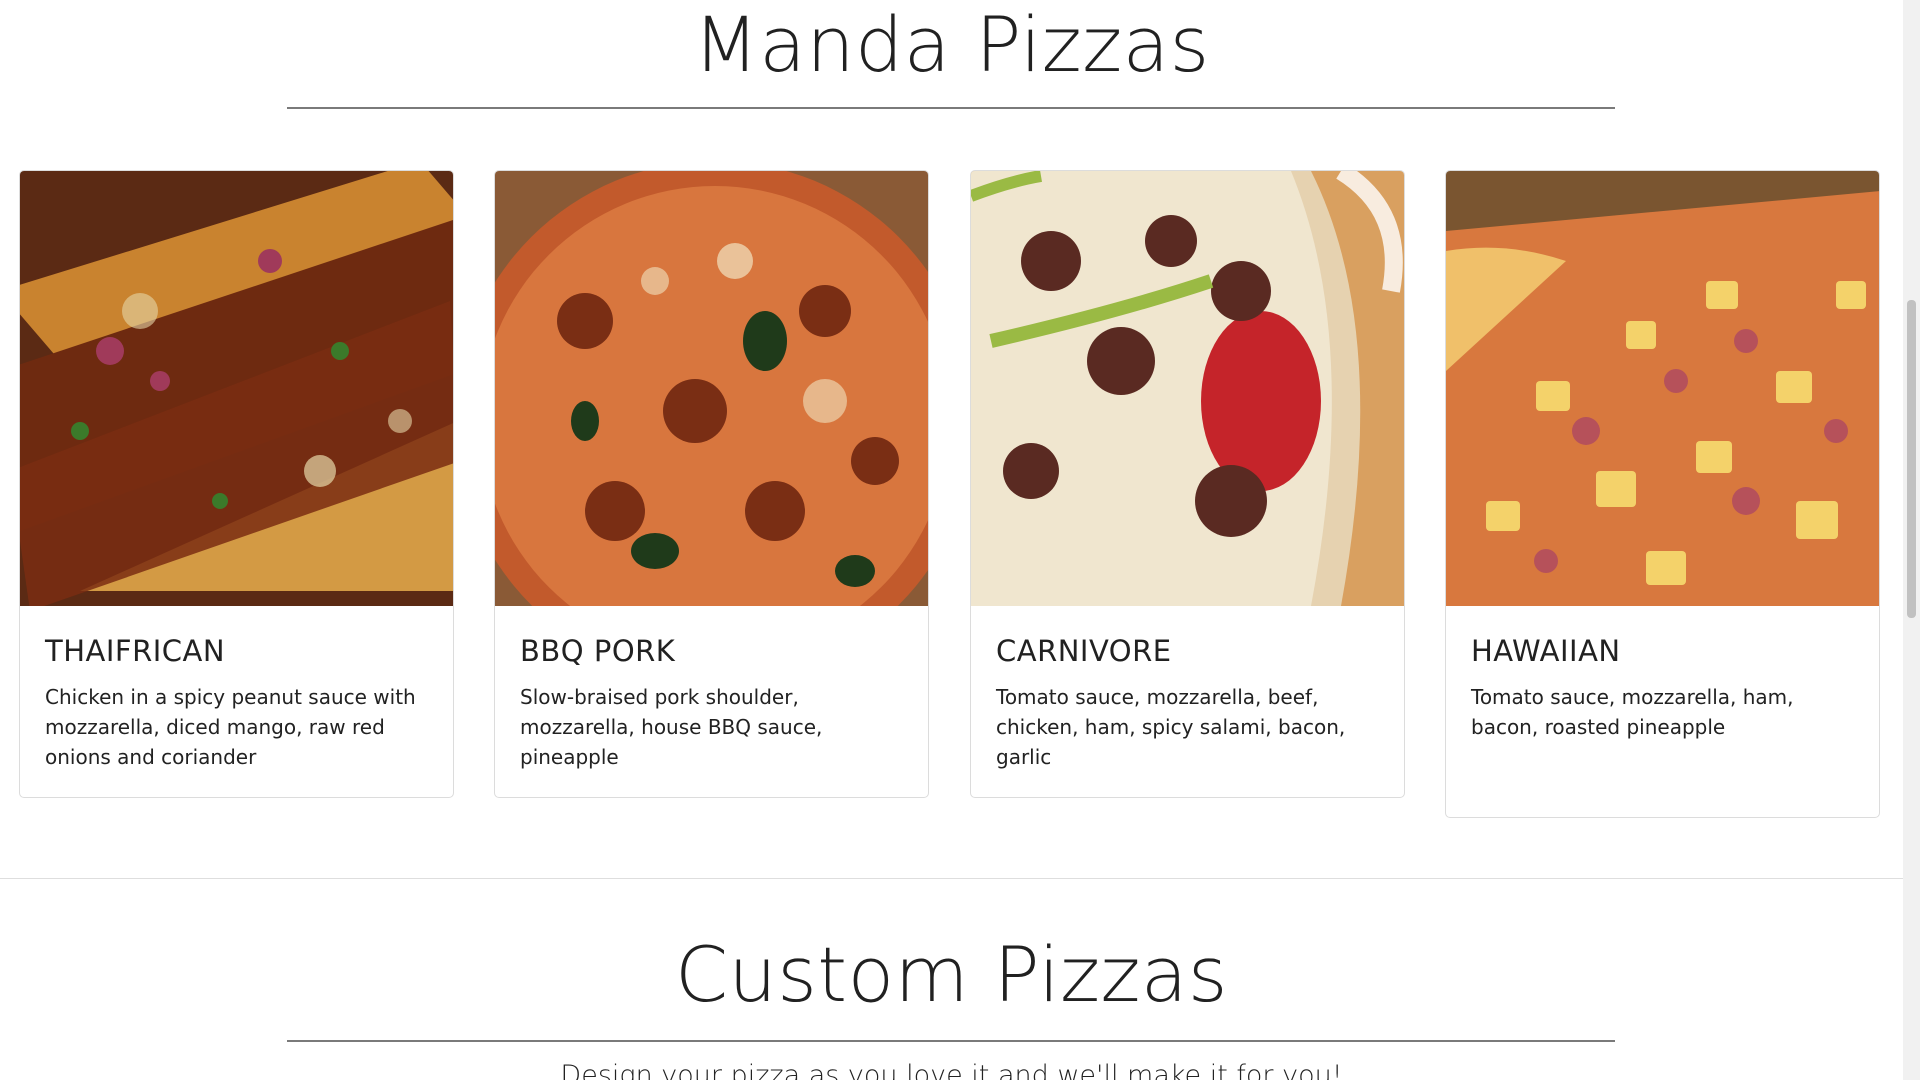  What do you see at coordinates (1546, 651) in the screenshot?
I see `pizza-name: HAWAIIAN` at bounding box center [1546, 651].